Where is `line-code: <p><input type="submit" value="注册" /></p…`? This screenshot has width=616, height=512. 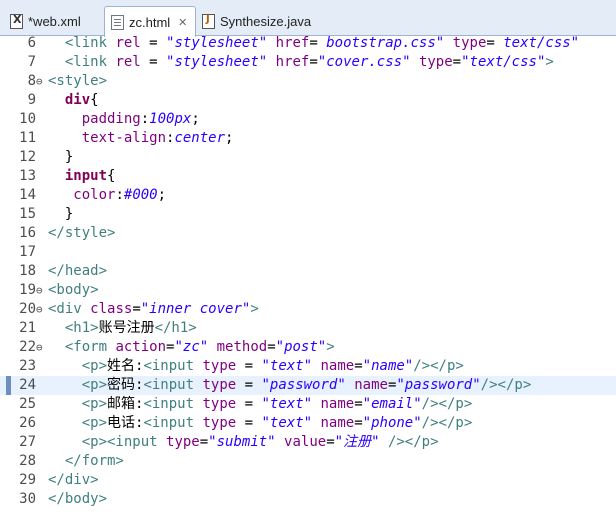 line-code: <p><input type="submit" value="注册" /></p… is located at coordinates (260, 442).